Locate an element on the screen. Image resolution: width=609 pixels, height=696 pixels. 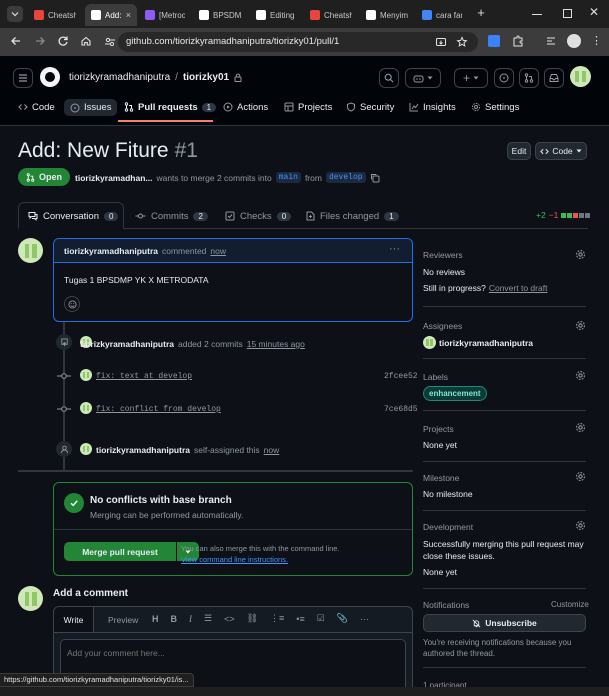
site-info-icon is located at coordinates (110, 42).